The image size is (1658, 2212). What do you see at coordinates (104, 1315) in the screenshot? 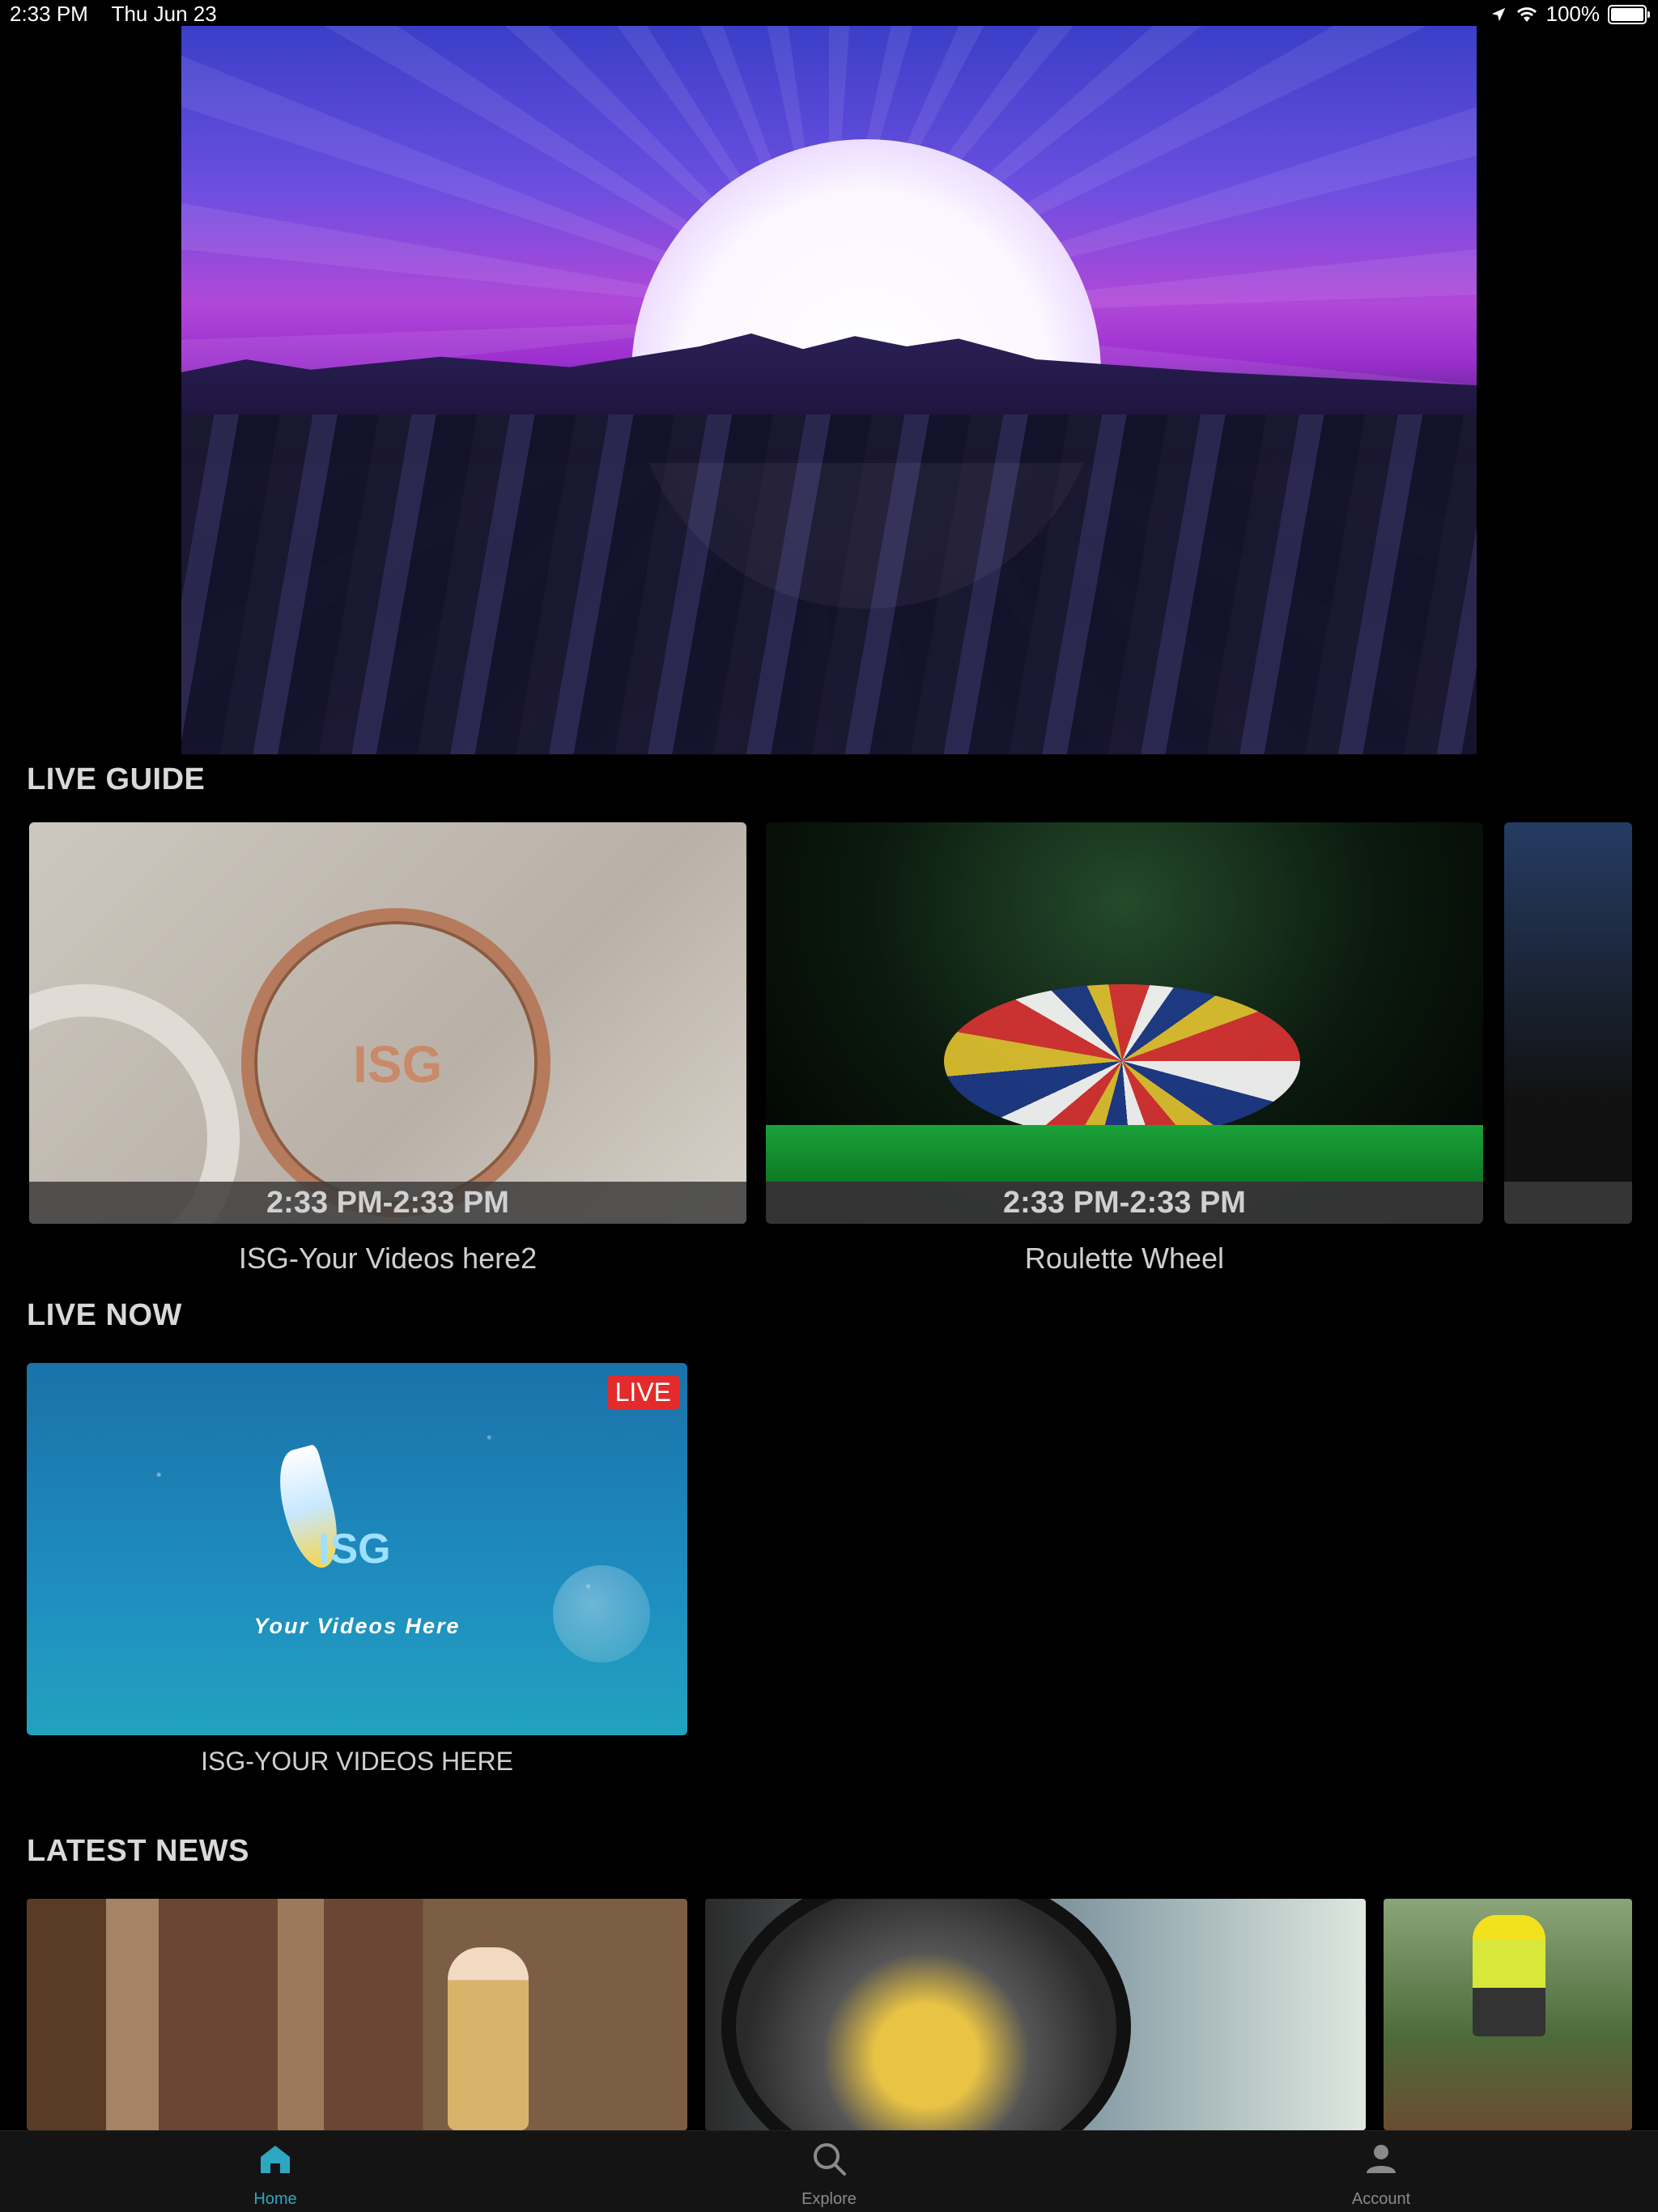
I see `section-title-live-now: LIVE NOW` at bounding box center [104, 1315].